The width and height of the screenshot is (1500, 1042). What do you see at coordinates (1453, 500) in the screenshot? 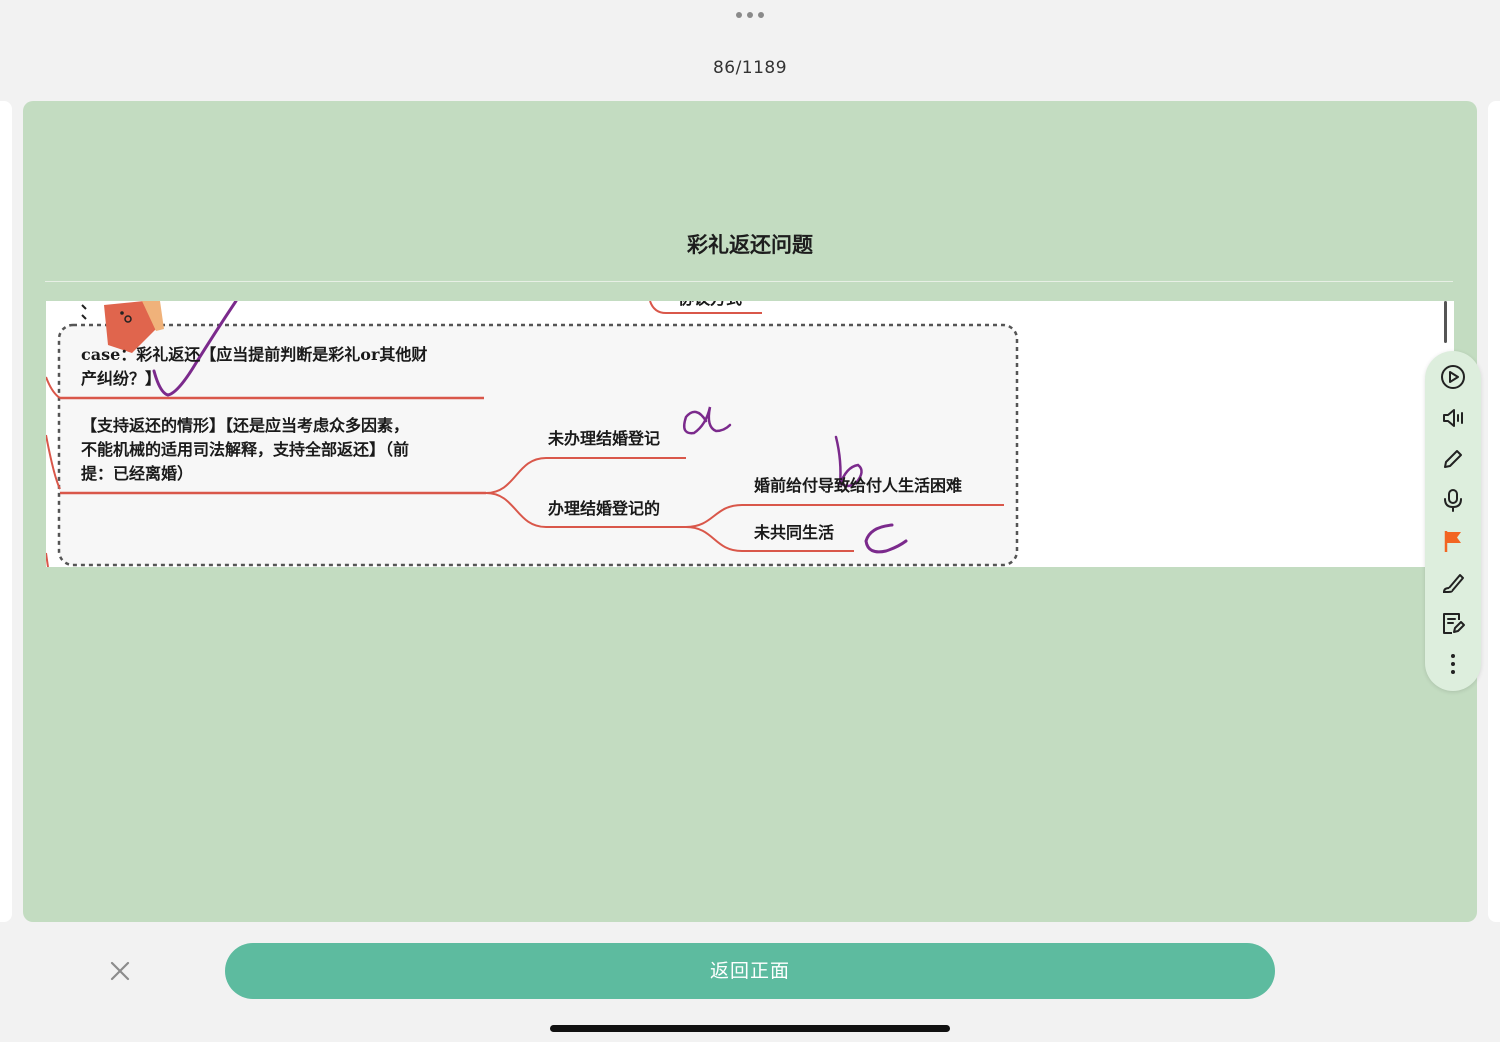
I see `microphone-icon` at bounding box center [1453, 500].